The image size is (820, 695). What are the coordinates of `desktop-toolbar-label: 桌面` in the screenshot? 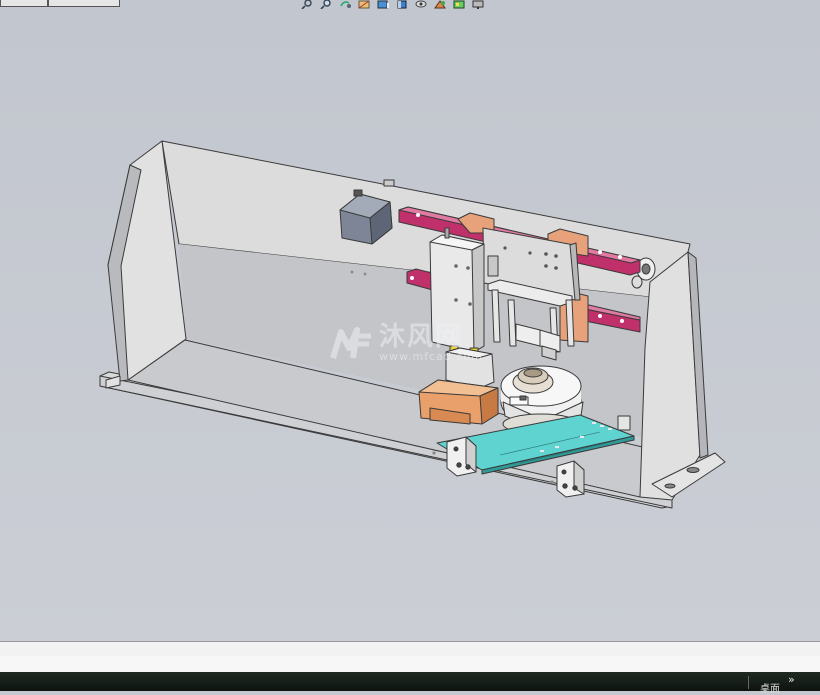 It's located at (770, 687).